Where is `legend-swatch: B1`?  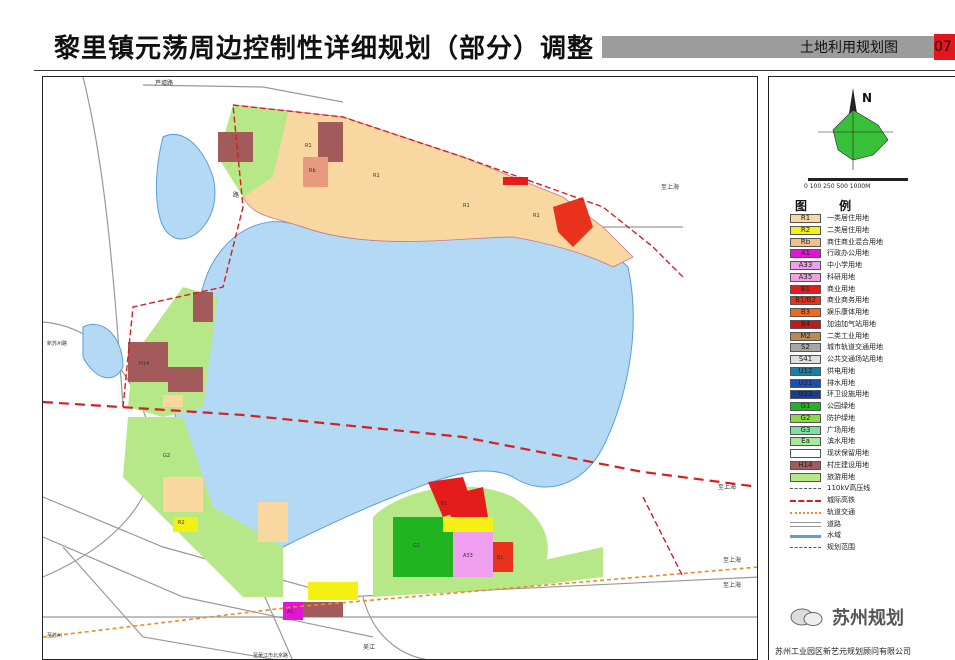
legend-swatch: B1 is located at coordinates (805, 289).